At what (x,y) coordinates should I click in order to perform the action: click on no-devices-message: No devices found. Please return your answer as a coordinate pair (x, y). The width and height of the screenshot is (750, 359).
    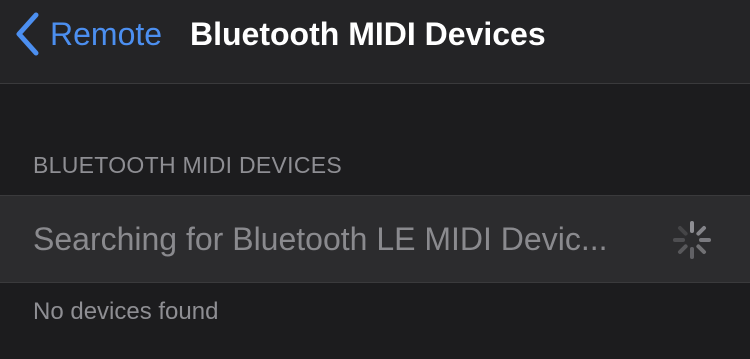
    Looking at the image, I should click on (126, 311).